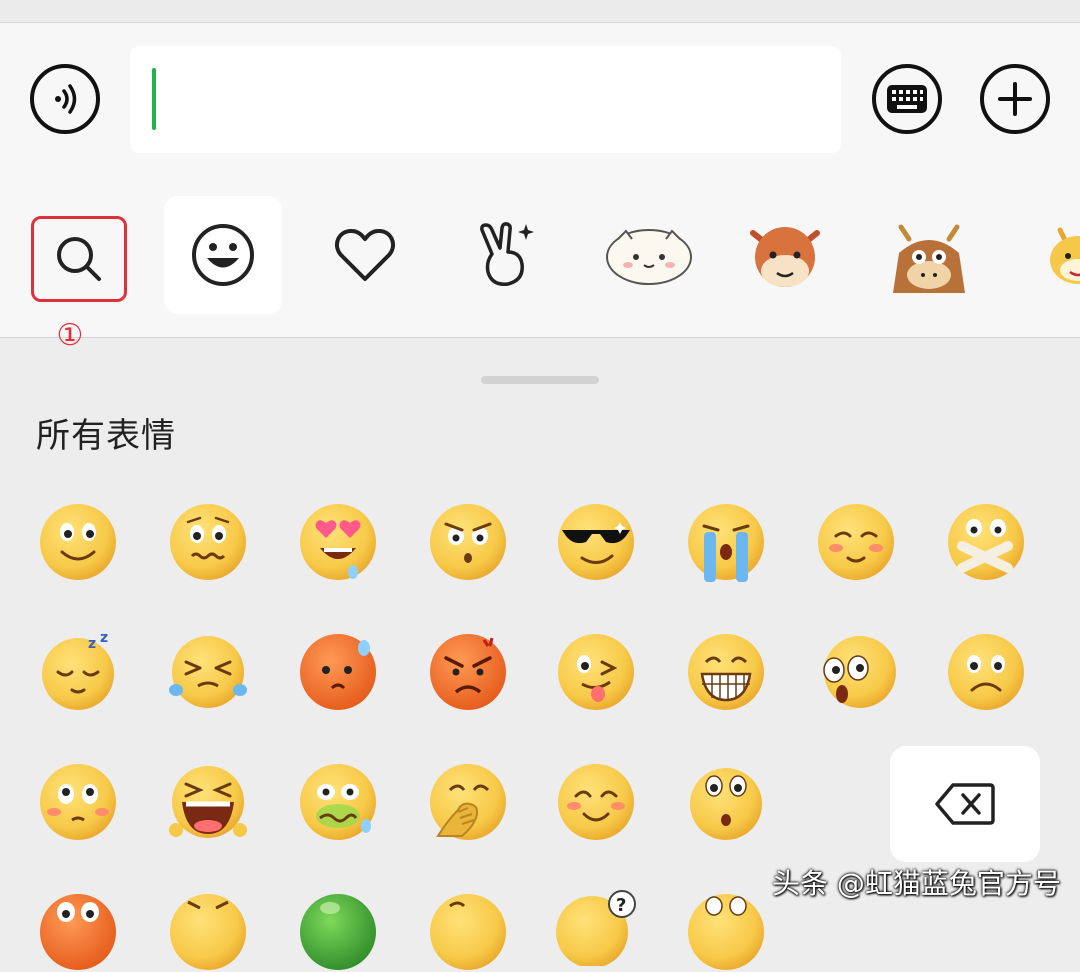  What do you see at coordinates (338, 802) in the screenshot?
I see `emoji-sick-green` at bounding box center [338, 802].